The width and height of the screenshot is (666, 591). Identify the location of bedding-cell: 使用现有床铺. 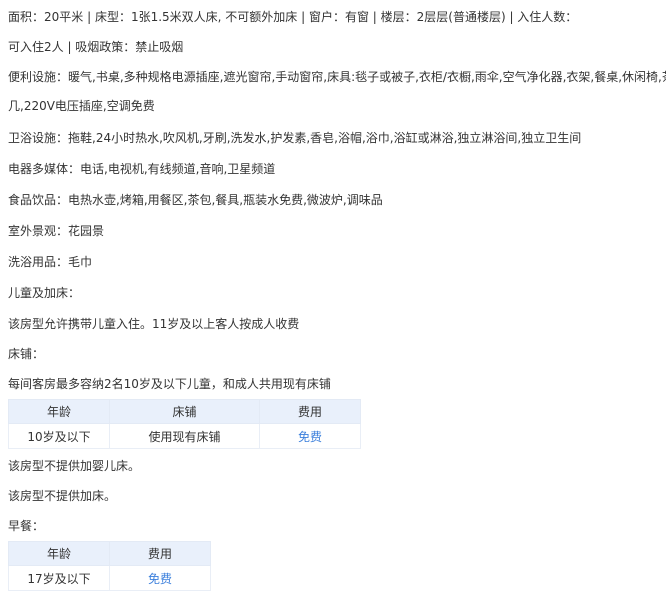
(184, 436).